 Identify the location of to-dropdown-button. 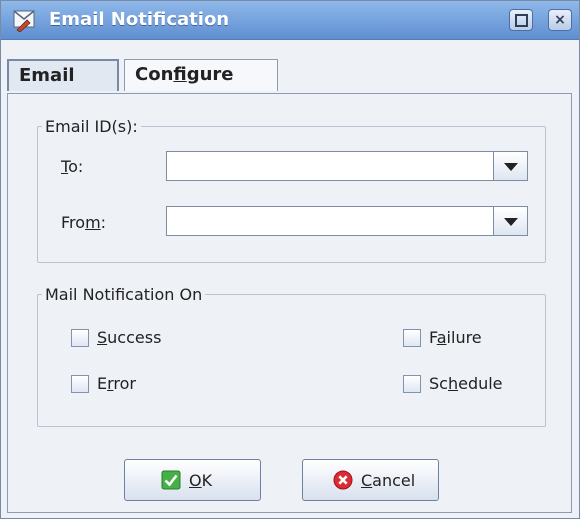
(510, 166).